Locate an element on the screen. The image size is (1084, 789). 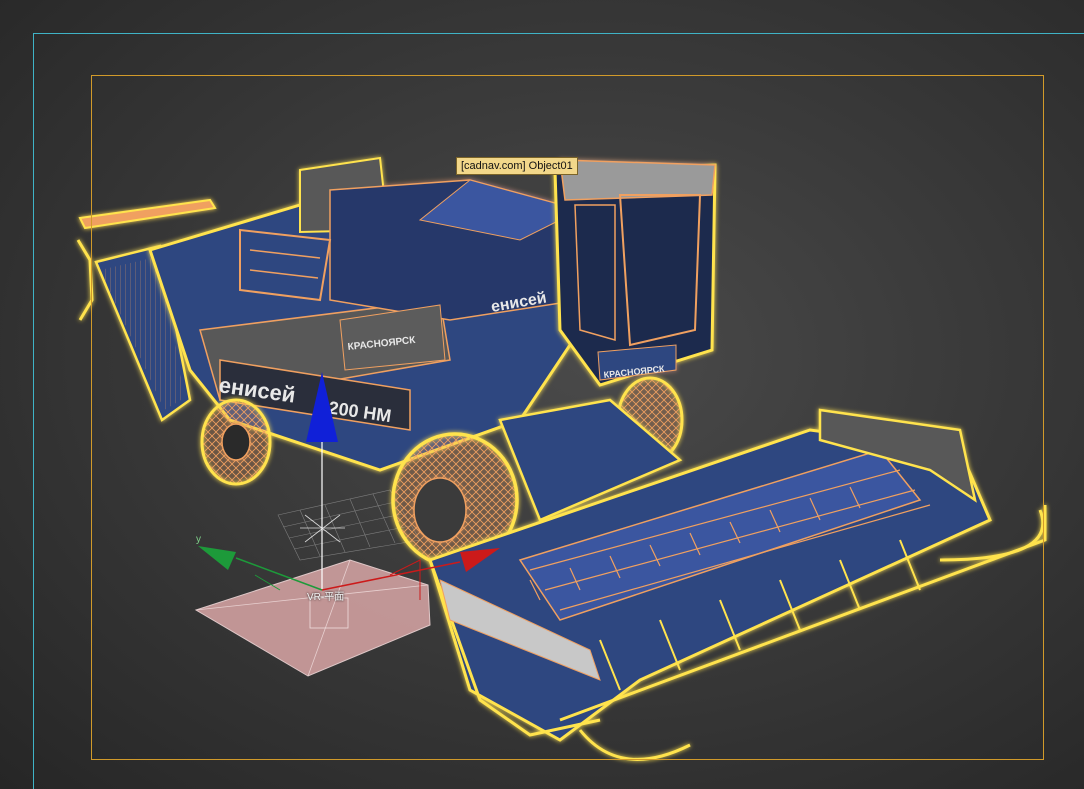
rear-wheel is located at coordinates (236, 442).